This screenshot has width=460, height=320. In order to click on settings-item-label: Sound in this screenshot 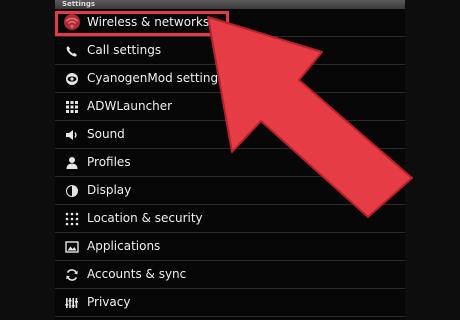, I will do `click(106, 134)`.